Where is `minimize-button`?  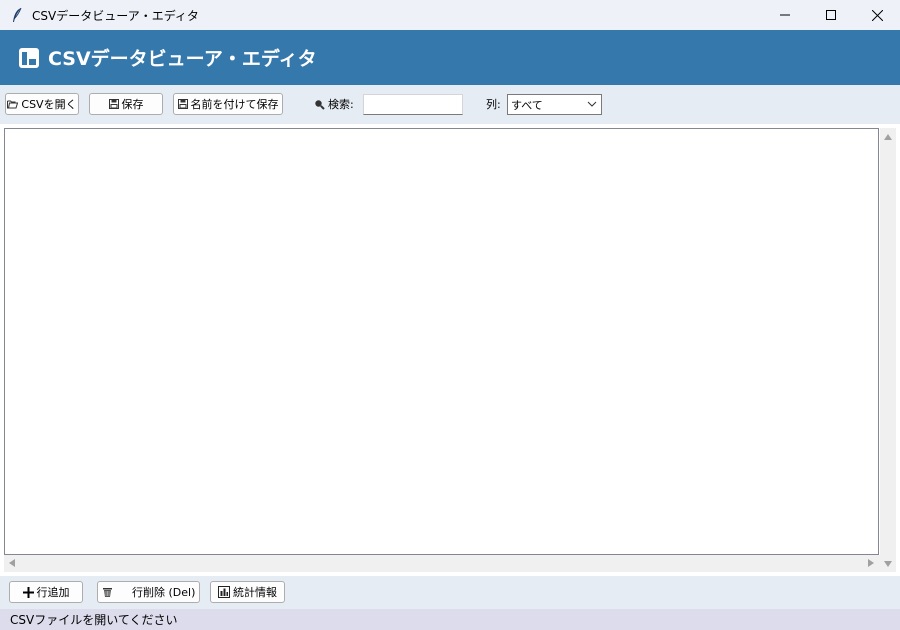
minimize-button is located at coordinates (785, 15).